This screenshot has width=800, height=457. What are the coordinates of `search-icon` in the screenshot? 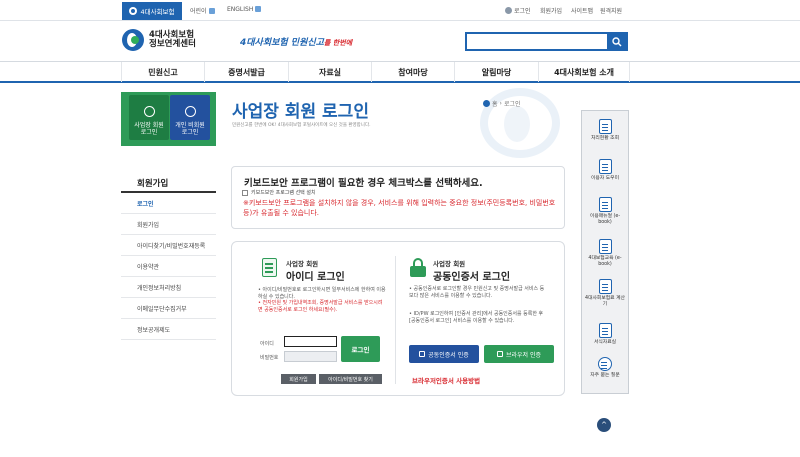 It's located at (616, 41).